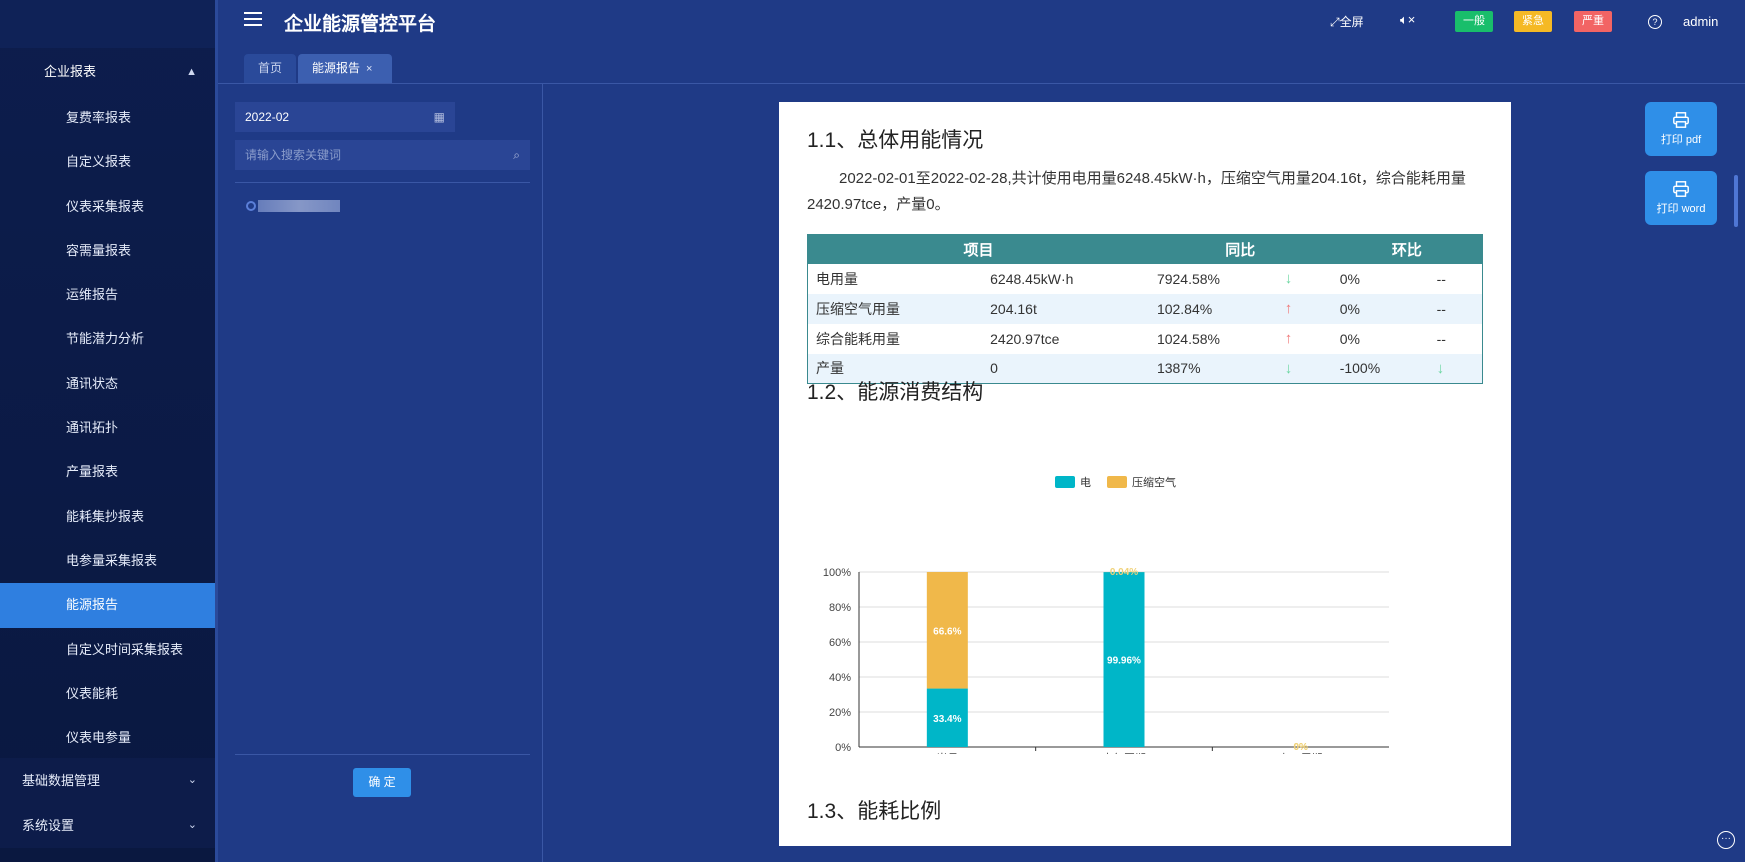 Image resolution: width=1745 pixels, height=862 pixels. Describe the element at coordinates (48, 825) in the screenshot. I see `menu-group-label: 系统设置` at that location.